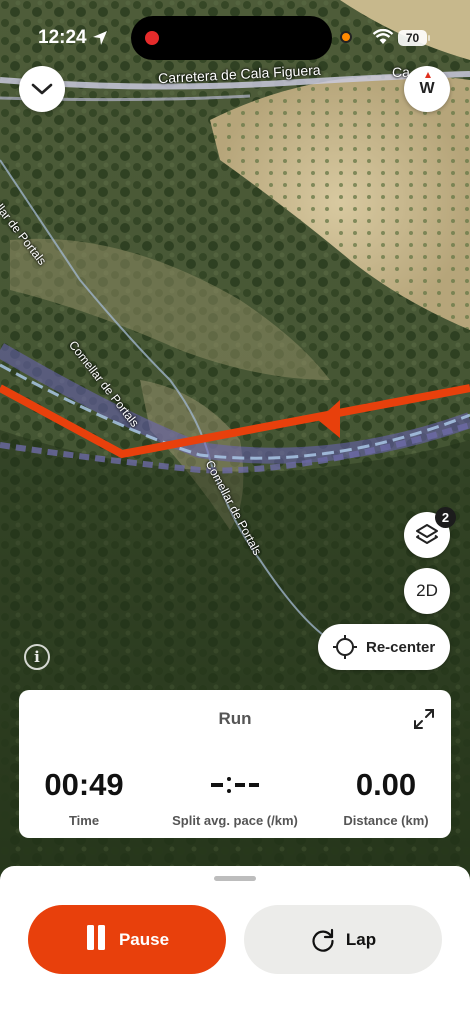 The image size is (470, 1022). What do you see at coordinates (412, 38) in the screenshot?
I see `battery-indicator: 70` at bounding box center [412, 38].